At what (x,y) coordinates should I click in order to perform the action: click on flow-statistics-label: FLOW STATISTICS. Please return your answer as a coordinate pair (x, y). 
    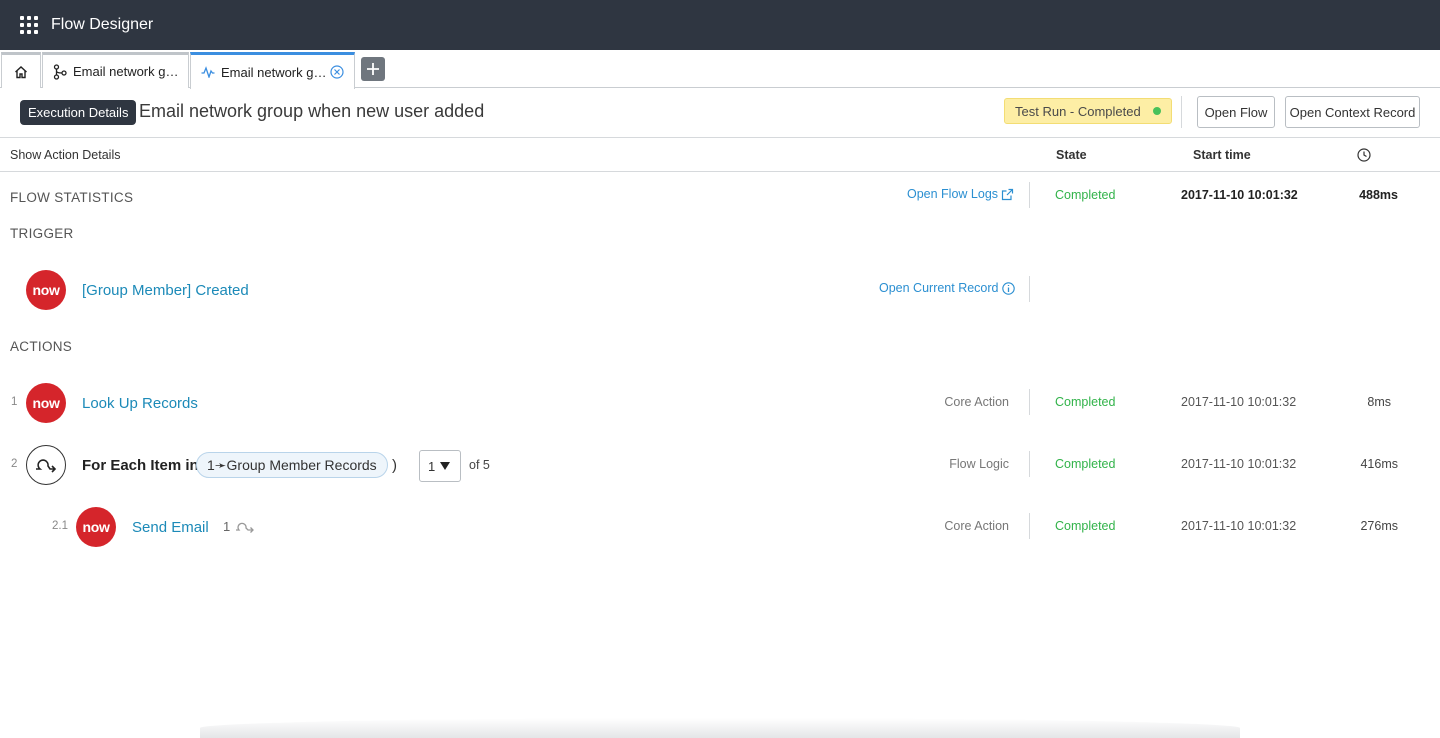
    Looking at the image, I should click on (72, 197).